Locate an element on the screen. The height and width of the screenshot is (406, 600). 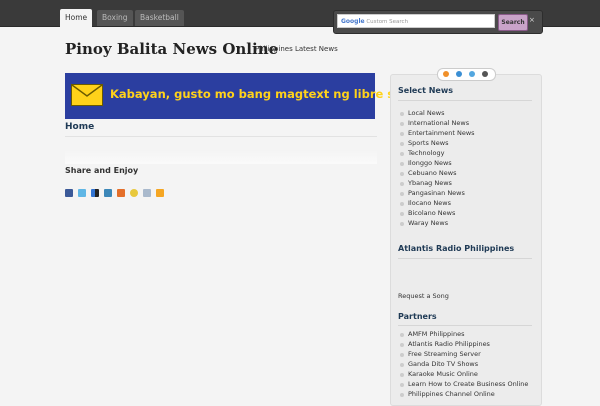
favorite-icon is located at coordinates (134, 193).